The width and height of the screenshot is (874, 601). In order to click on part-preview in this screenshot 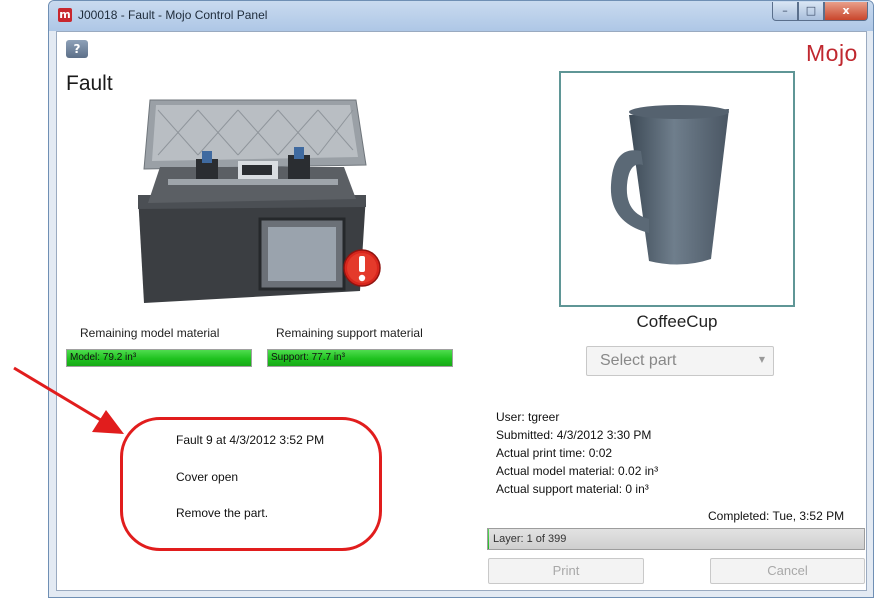, I will do `click(677, 189)`.